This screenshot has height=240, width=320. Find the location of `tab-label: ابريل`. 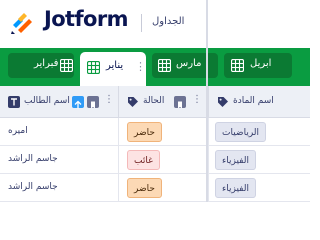

tab-label: ابريل is located at coordinates (261, 63).